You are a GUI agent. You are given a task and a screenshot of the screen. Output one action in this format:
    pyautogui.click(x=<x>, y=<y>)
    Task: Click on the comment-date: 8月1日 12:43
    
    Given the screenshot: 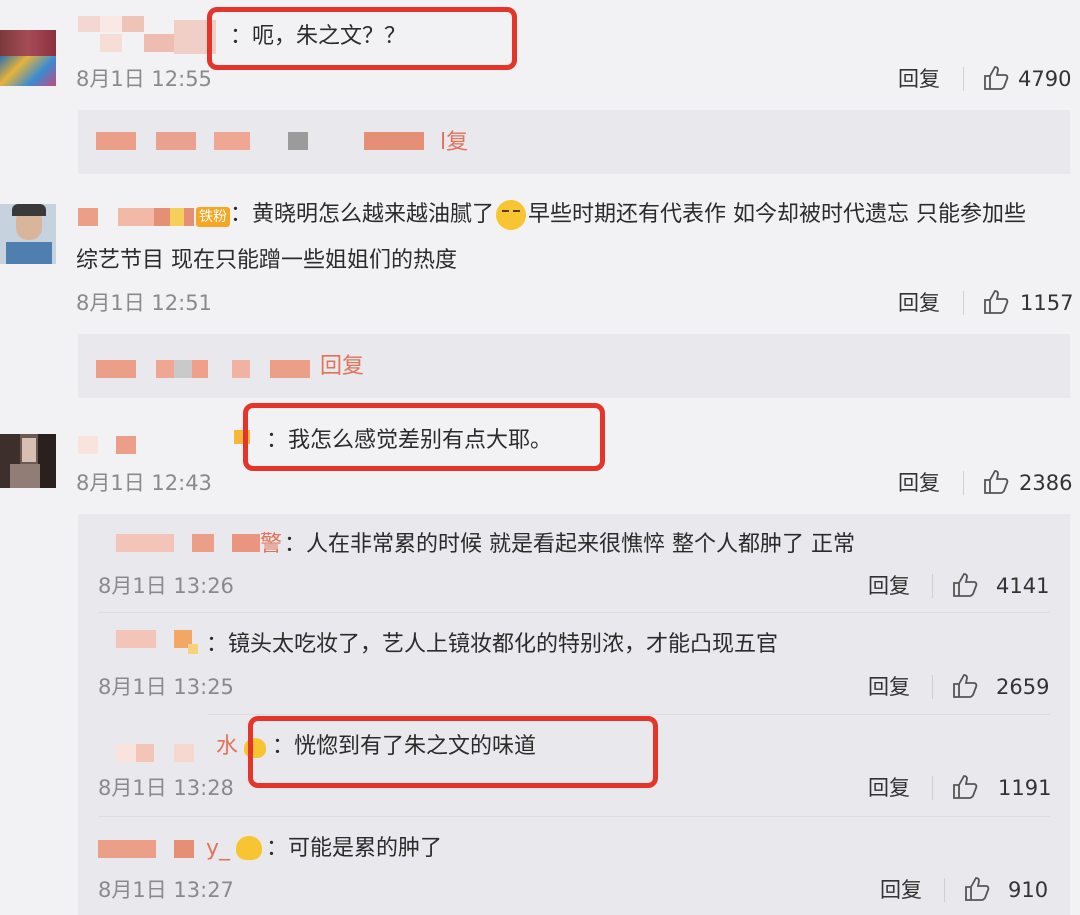 What is the action you would take?
    pyautogui.click(x=144, y=483)
    